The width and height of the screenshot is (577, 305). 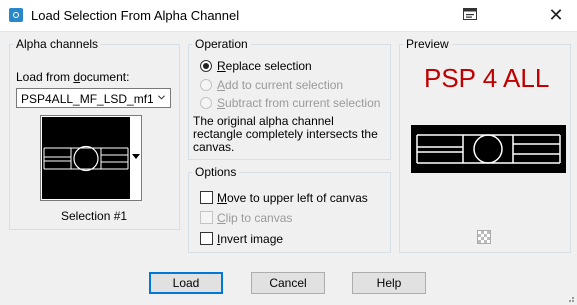 What do you see at coordinates (303, 103) in the screenshot?
I see `label-text: ubtract from current selection` at bounding box center [303, 103].